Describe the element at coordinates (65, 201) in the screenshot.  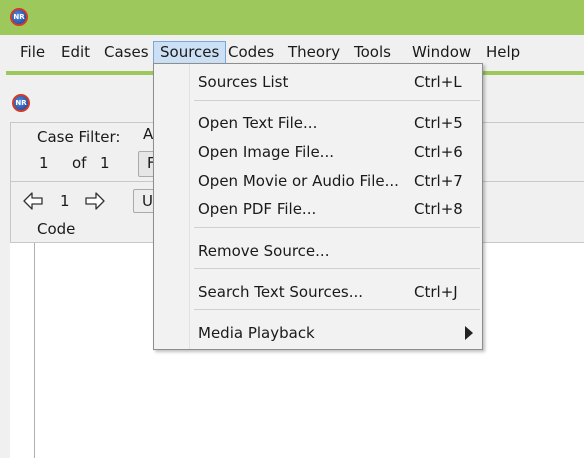
I see `nav-index: 1` at that location.